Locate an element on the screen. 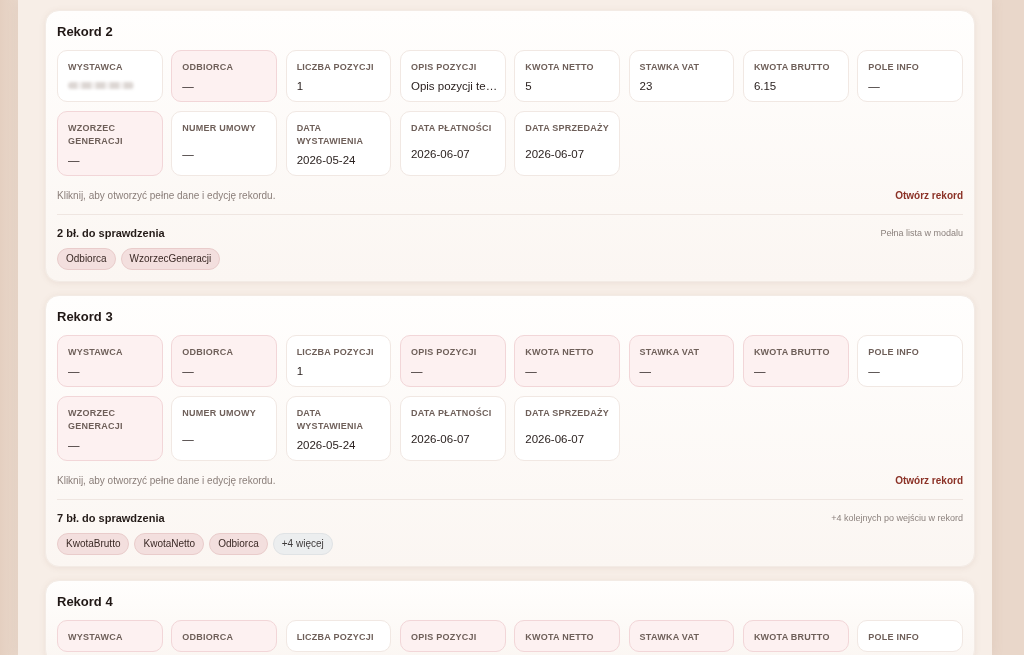  errors-note: +4 kolejnych po wejściu w rekord is located at coordinates (897, 518).